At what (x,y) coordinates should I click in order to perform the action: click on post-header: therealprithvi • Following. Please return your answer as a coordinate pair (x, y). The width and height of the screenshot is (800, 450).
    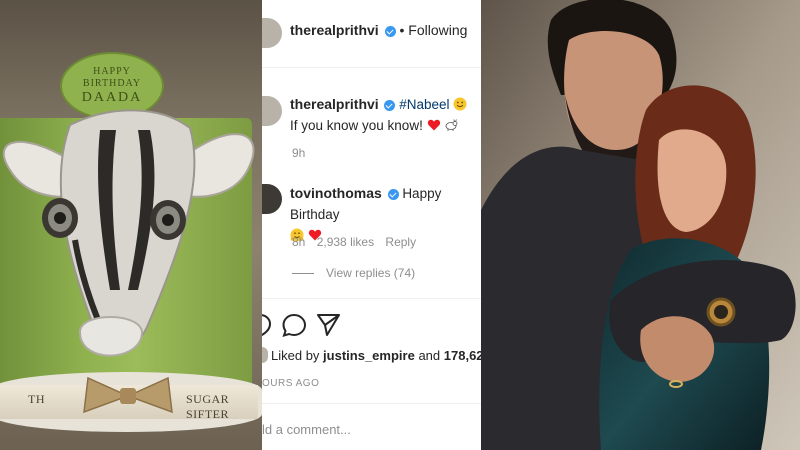
    Looking at the image, I should click on (378, 30).